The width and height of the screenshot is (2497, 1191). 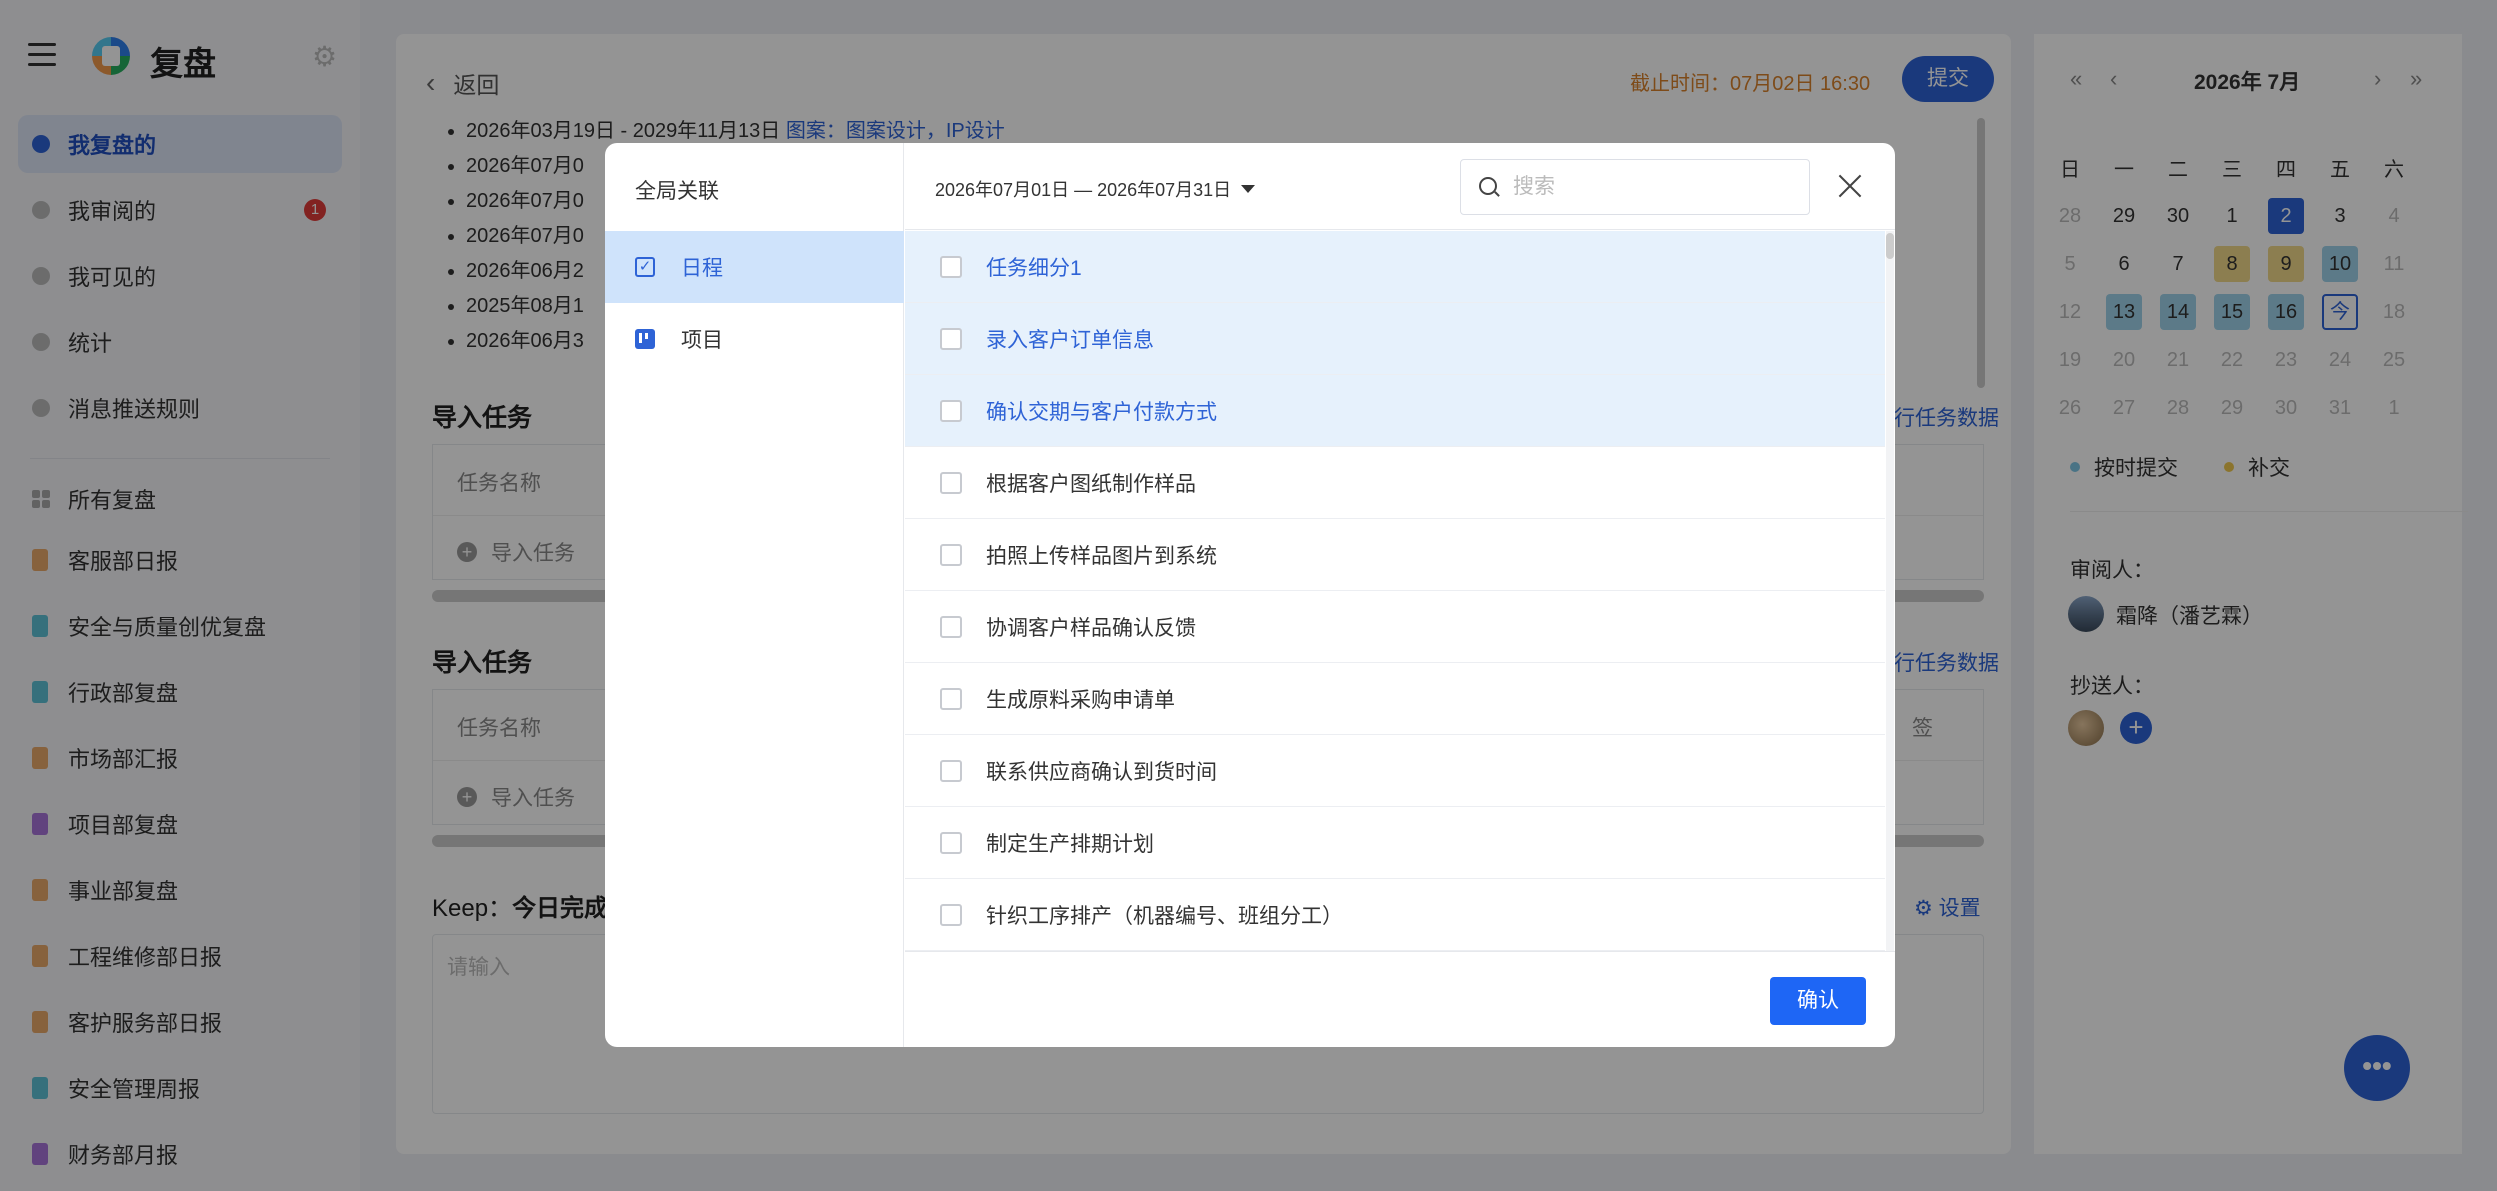 I want to click on kanban-board-icon, so click(x=645, y=339).